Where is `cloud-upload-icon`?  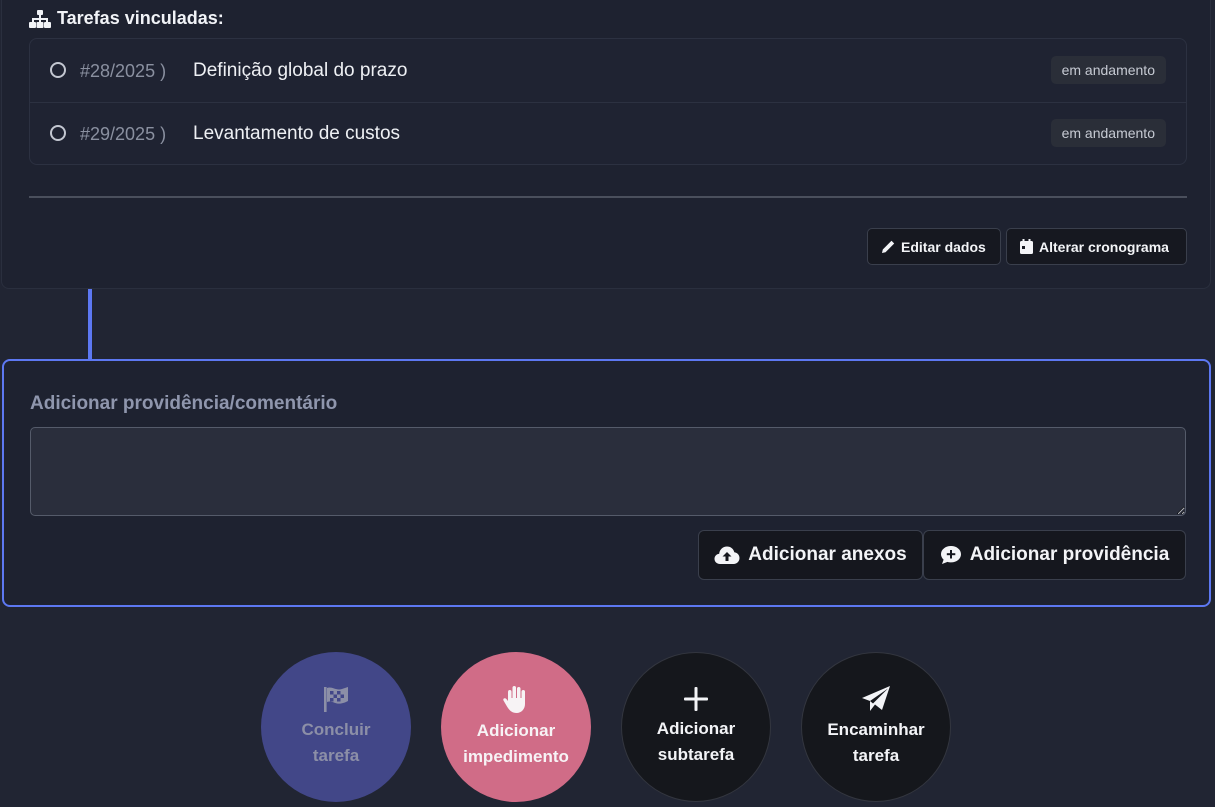 cloud-upload-icon is located at coordinates (727, 555).